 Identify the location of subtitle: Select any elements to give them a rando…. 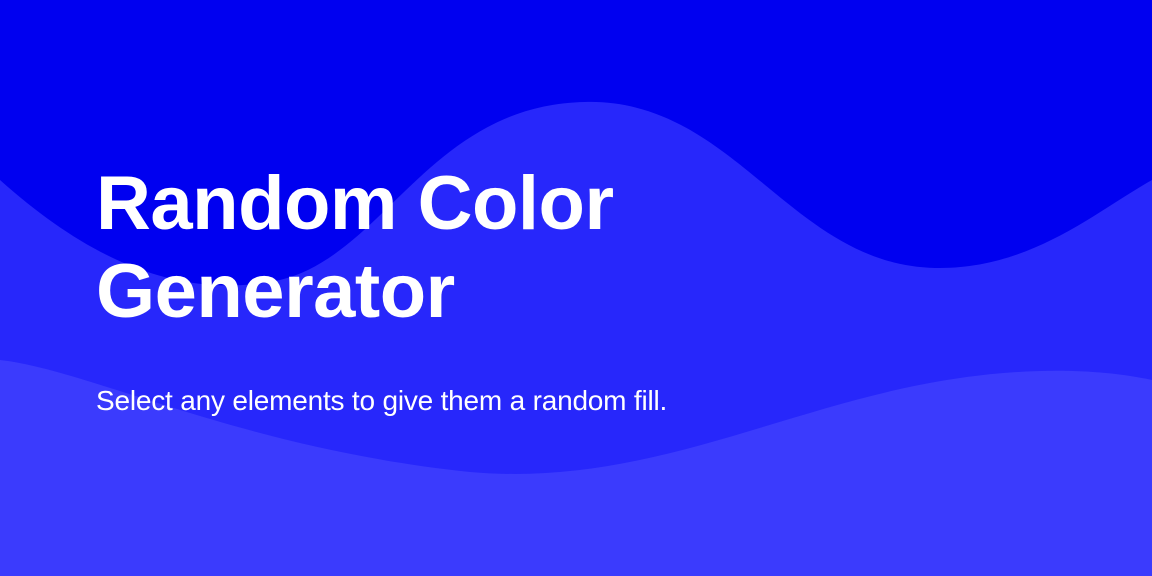
(382, 400).